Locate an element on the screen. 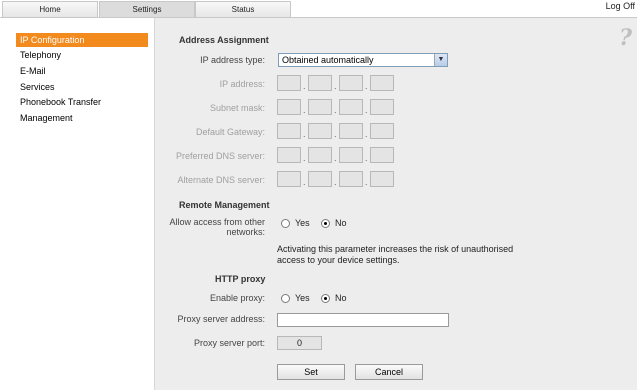 This screenshot has width=638, height=390. ip-address-octet-4-input is located at coordinates (382, 83).